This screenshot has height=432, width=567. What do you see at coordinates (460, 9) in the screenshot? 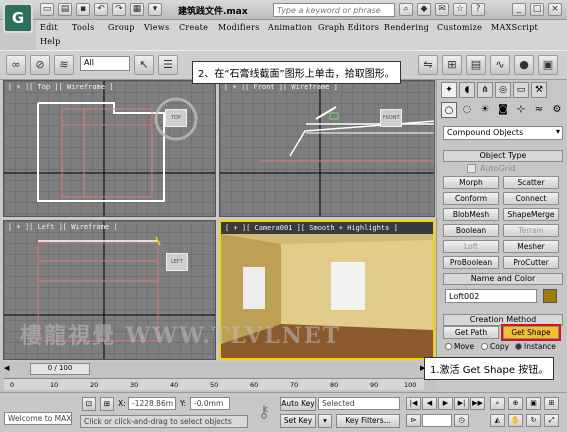
I see `favorites-icon: ☆` at bounding box center [460, 9].